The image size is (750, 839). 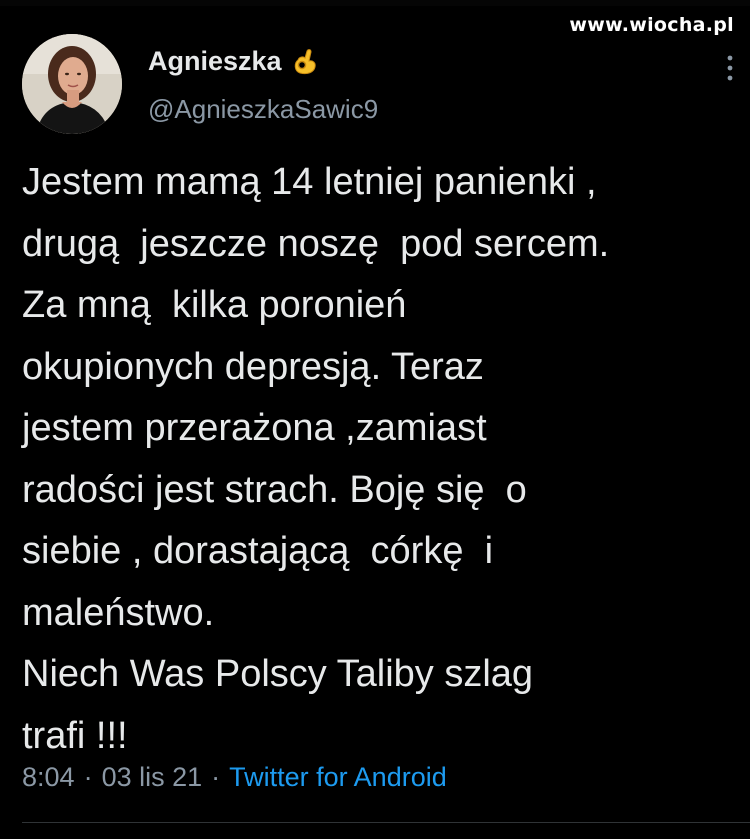 I want to click on avatar-photo-icon, so click(x=72, y=84).